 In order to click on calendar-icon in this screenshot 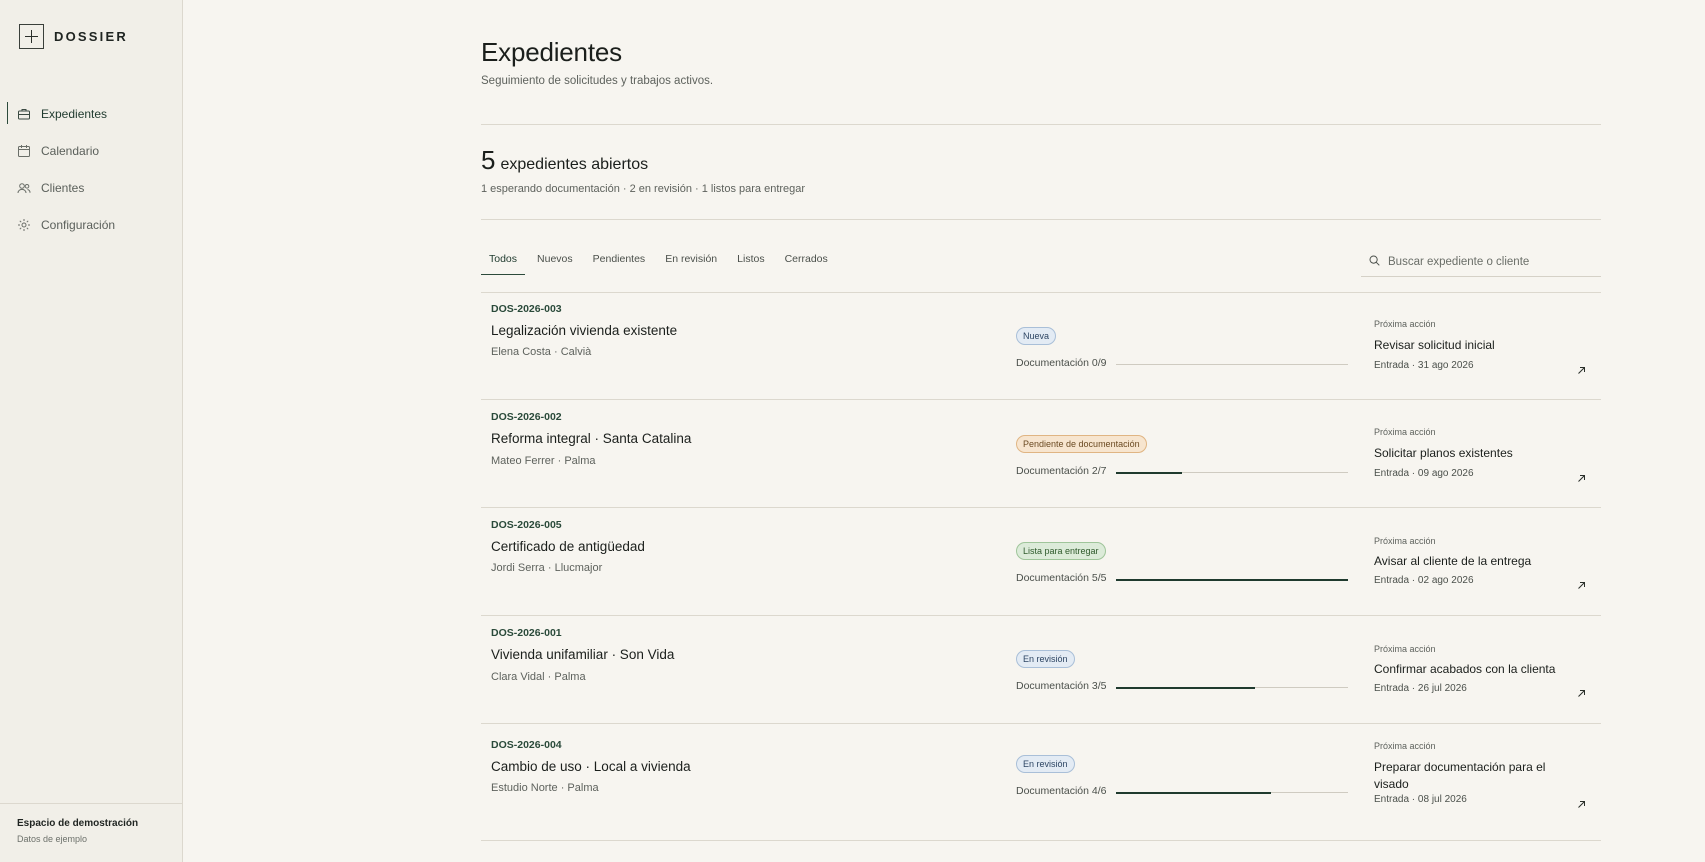, I will do `click(24, 151)`.